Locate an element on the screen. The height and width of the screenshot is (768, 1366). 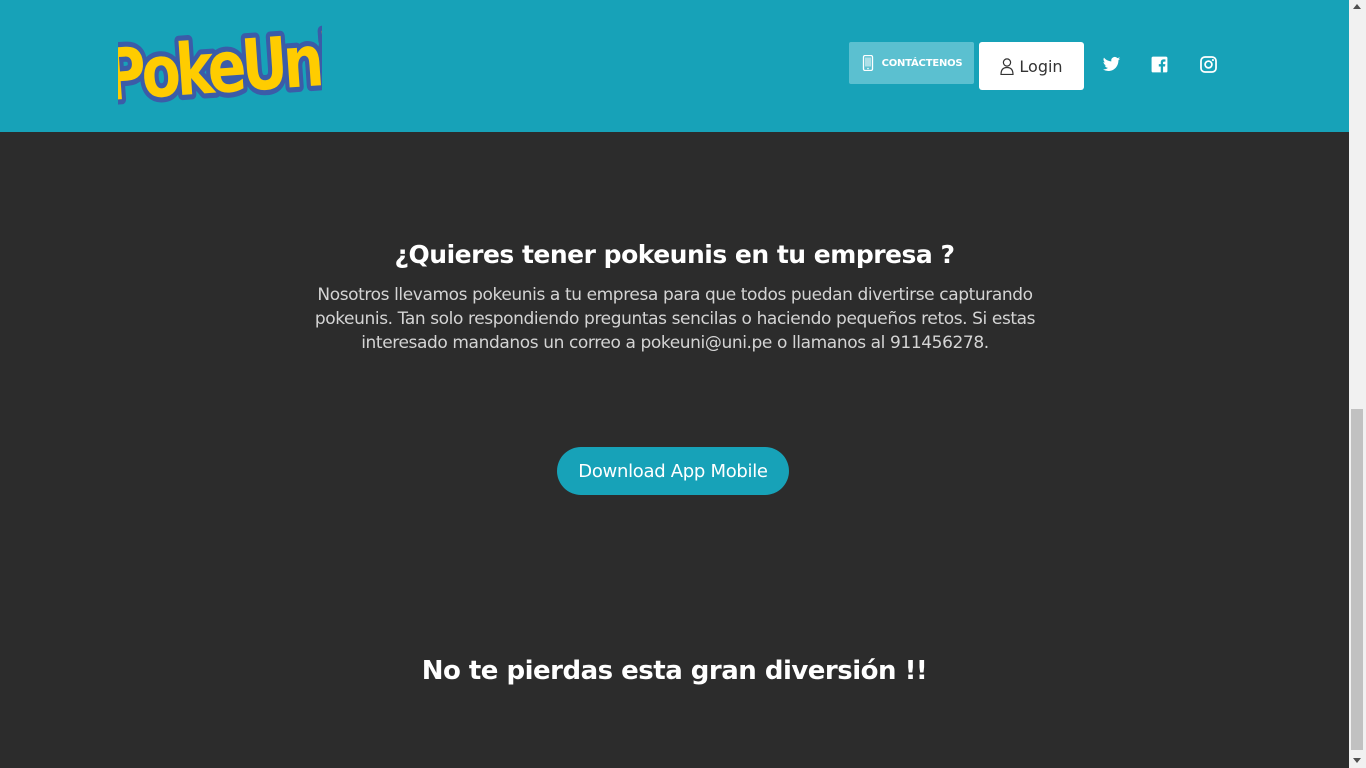
contact-button: CONTÁCTENOS is located at coordinates (911, 63).